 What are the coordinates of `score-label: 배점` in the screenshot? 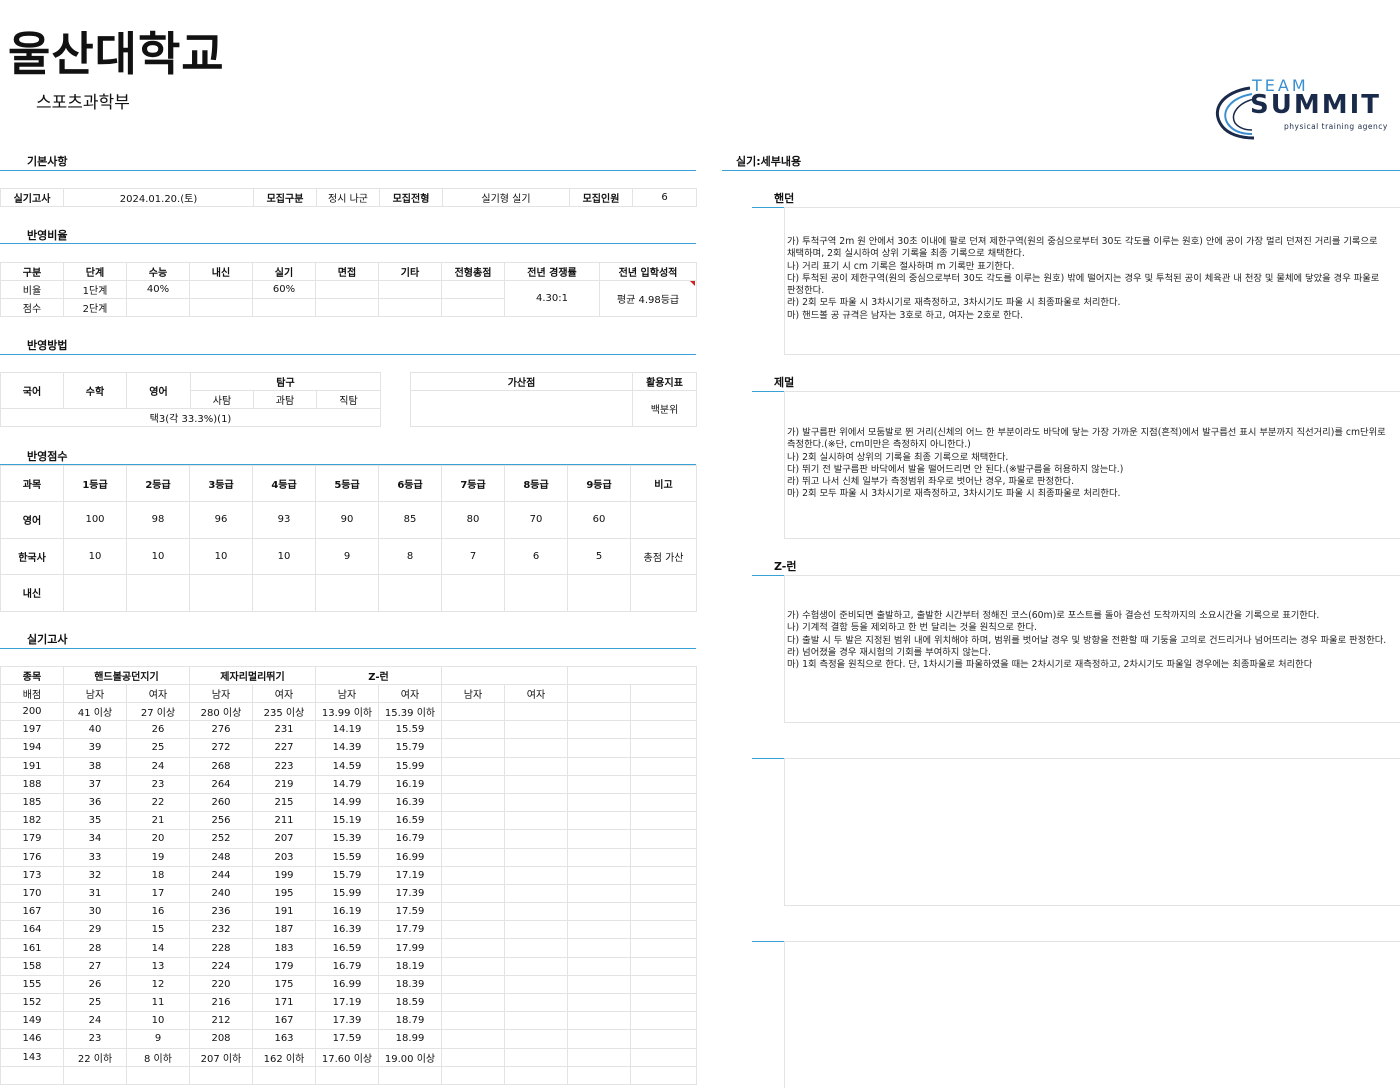 It's located at (32, 693).